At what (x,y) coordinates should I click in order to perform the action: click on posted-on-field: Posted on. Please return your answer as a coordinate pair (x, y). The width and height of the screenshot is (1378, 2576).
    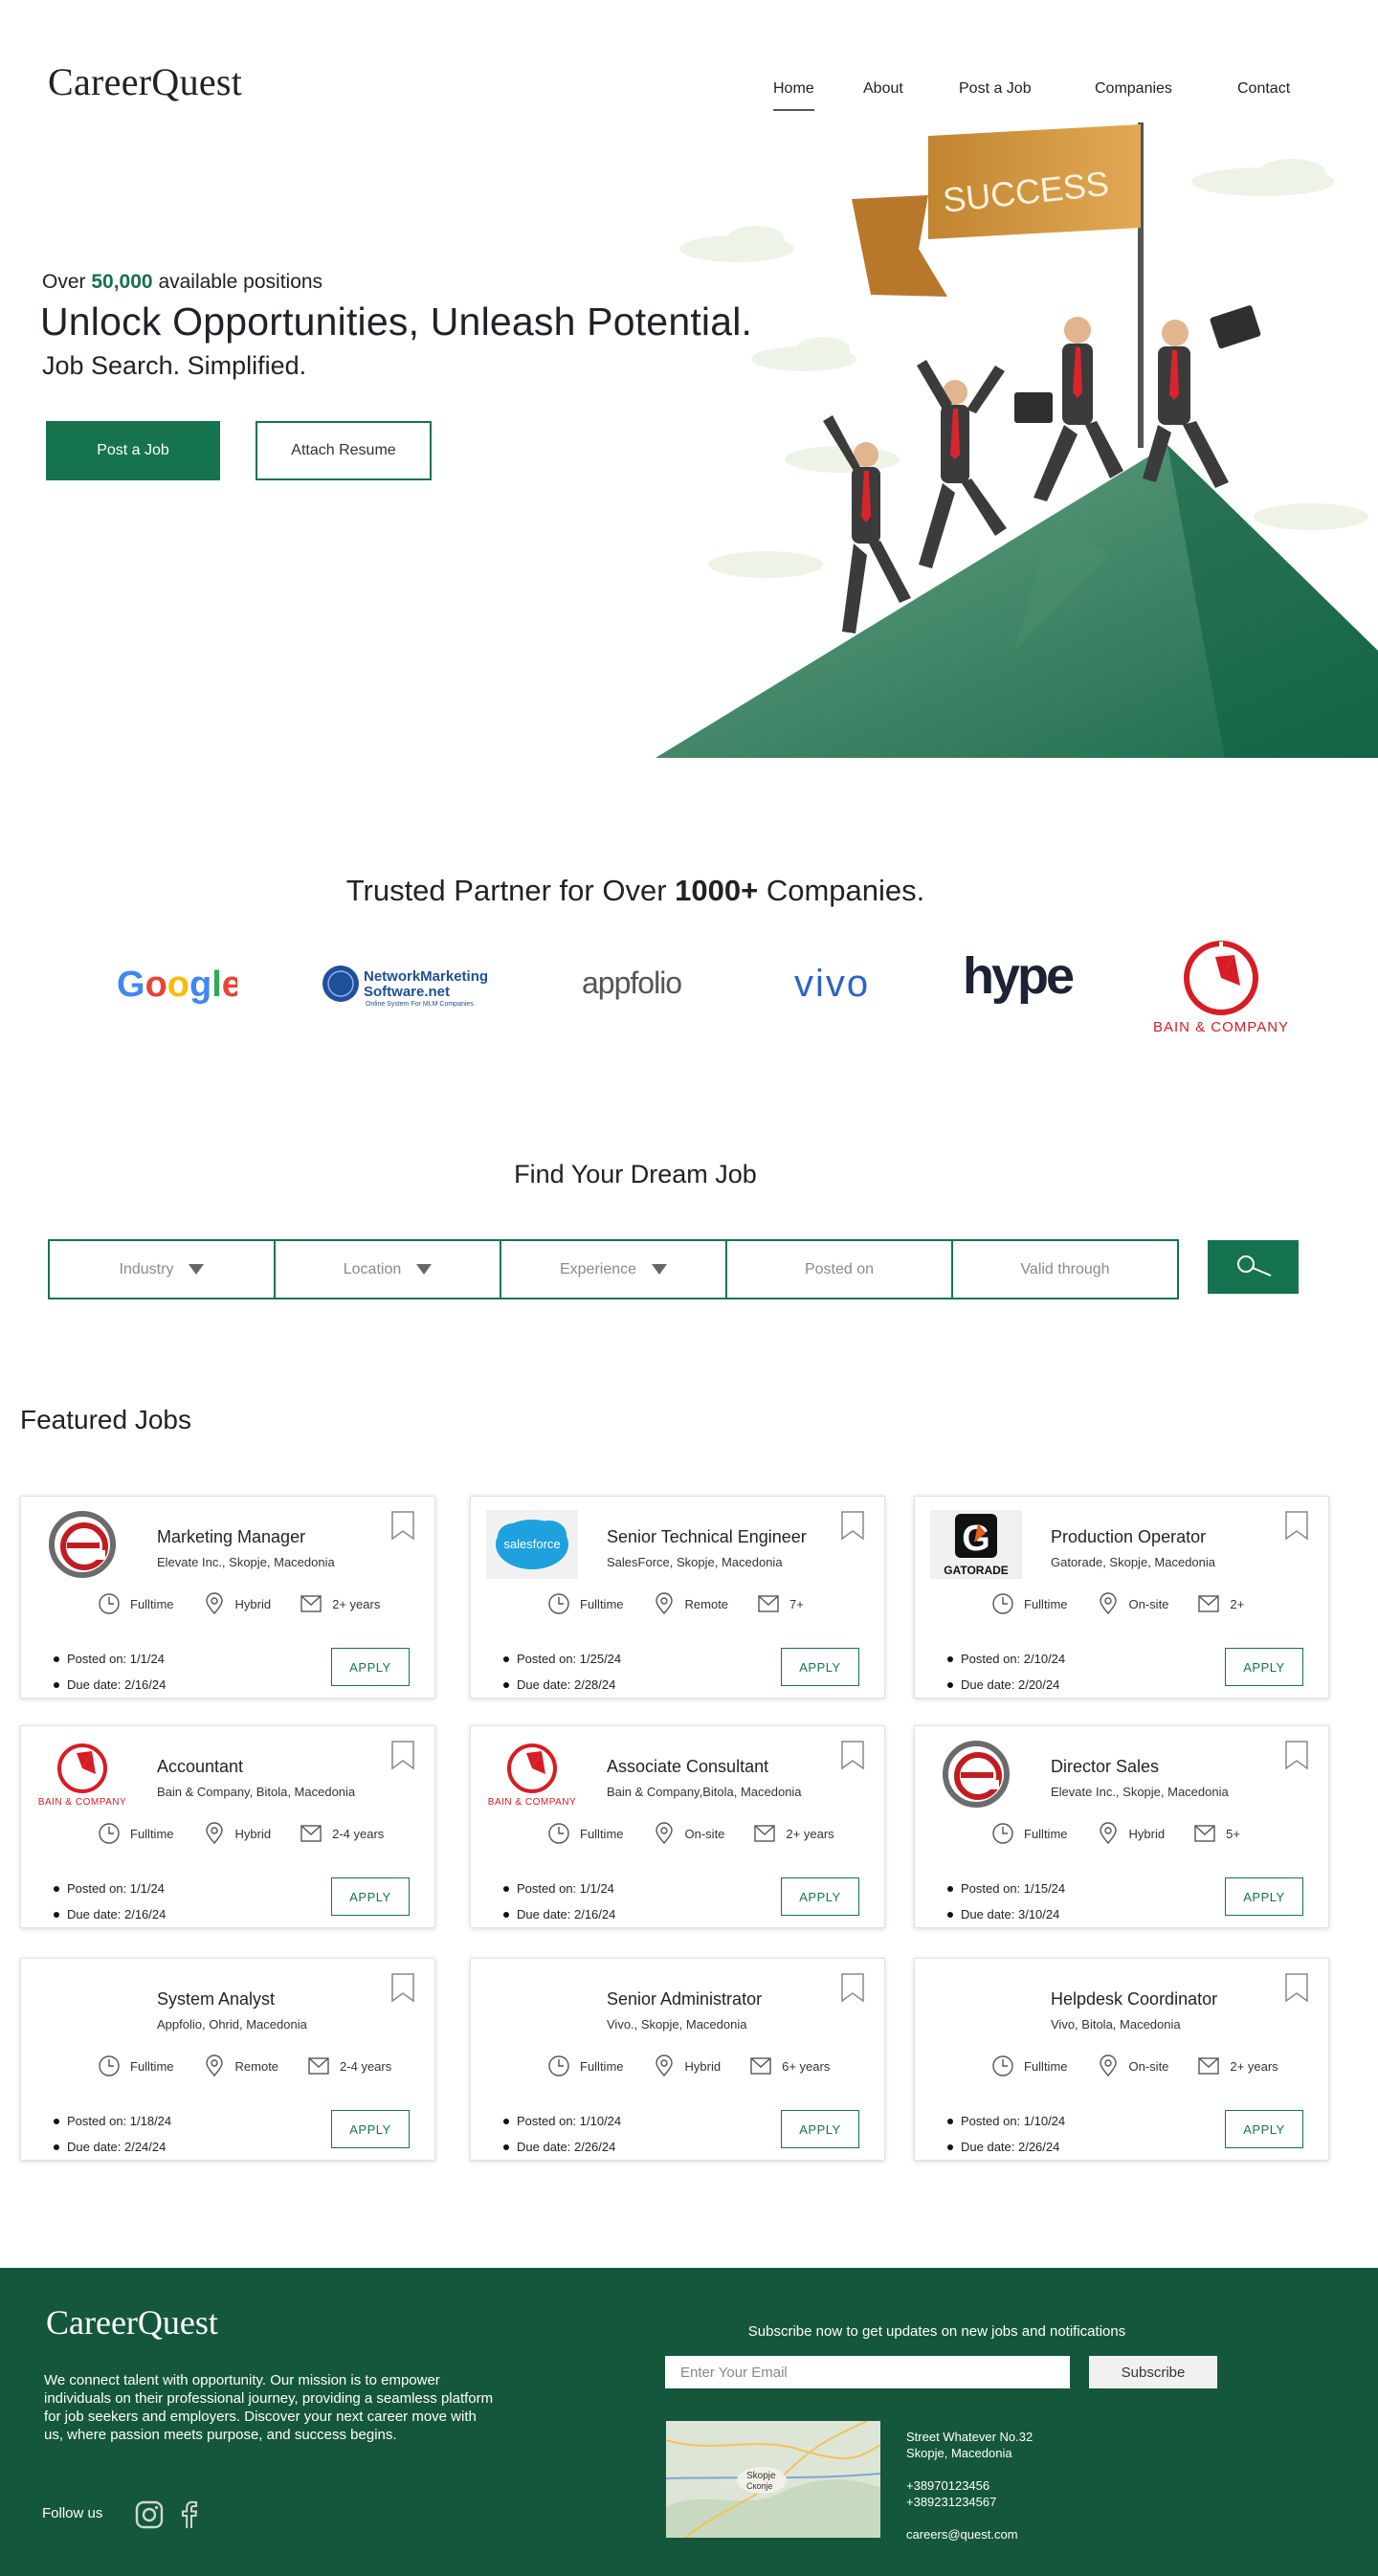
    Looking at the image, I should click on (839, 1269).